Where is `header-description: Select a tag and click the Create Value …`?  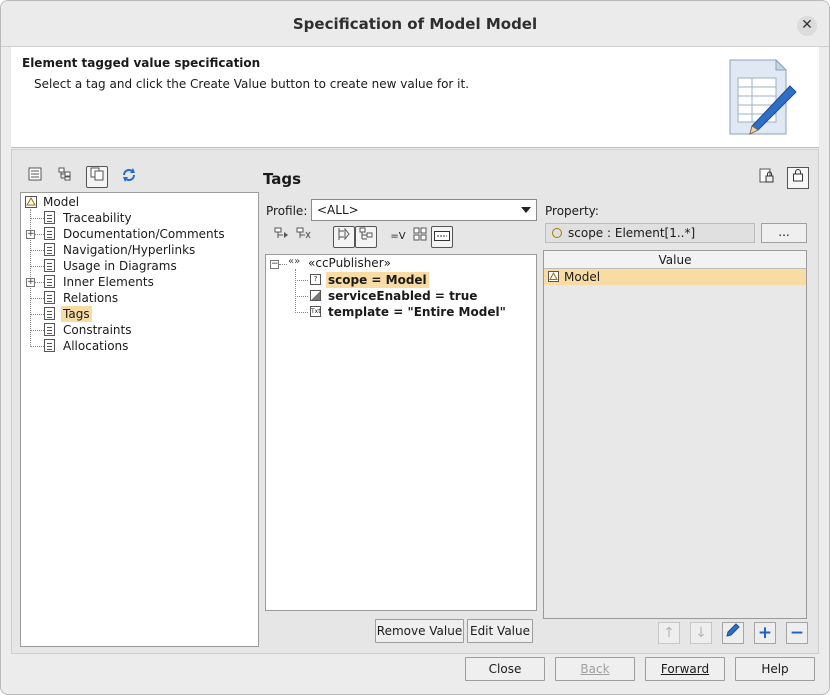
header-description: Select a tag and click the Create Value … is located at coordinates (252, 84).